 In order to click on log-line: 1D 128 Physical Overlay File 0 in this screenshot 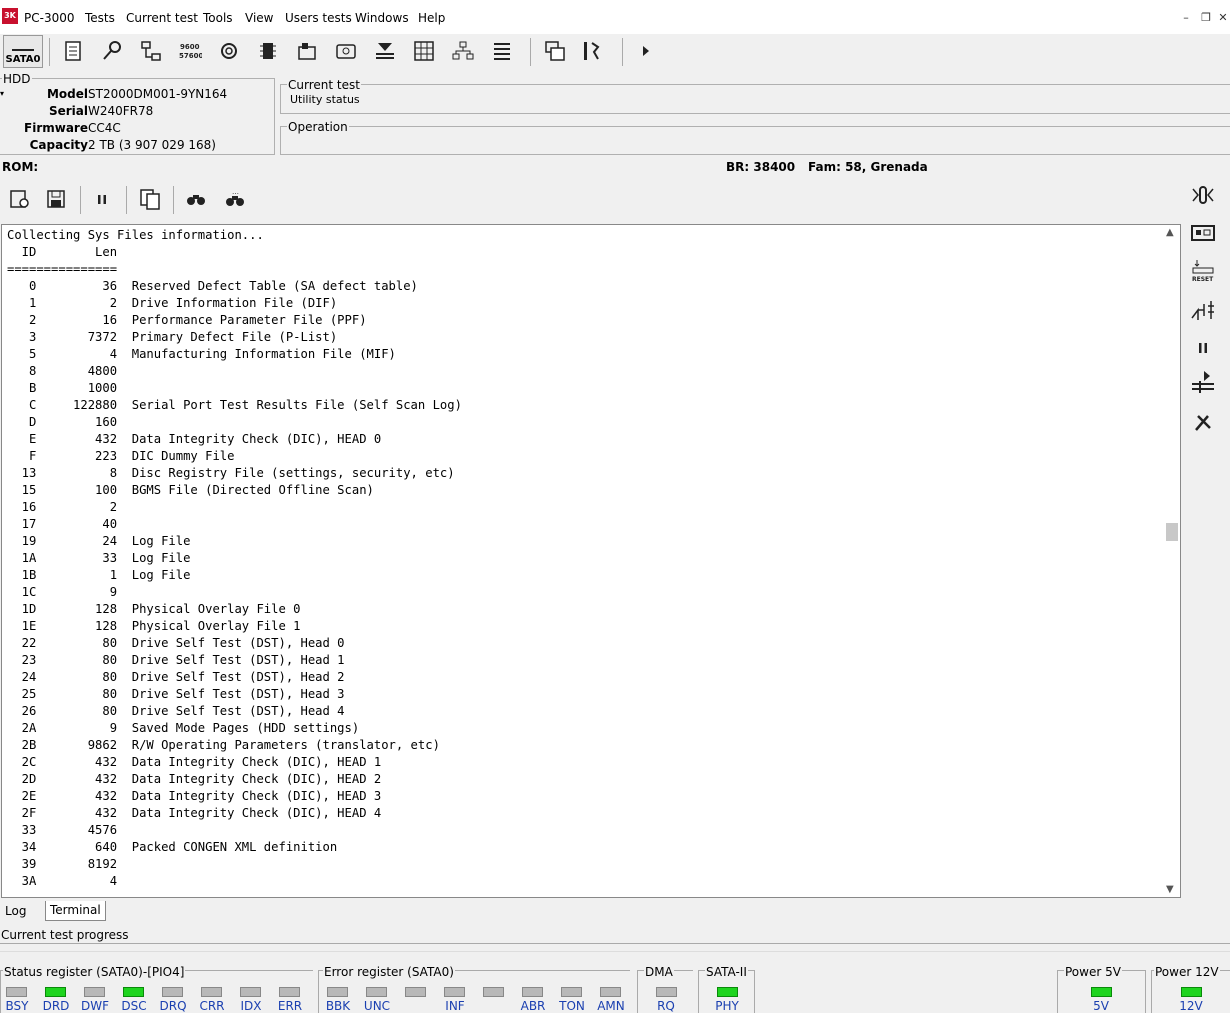, I will do `click(154, 609)`.